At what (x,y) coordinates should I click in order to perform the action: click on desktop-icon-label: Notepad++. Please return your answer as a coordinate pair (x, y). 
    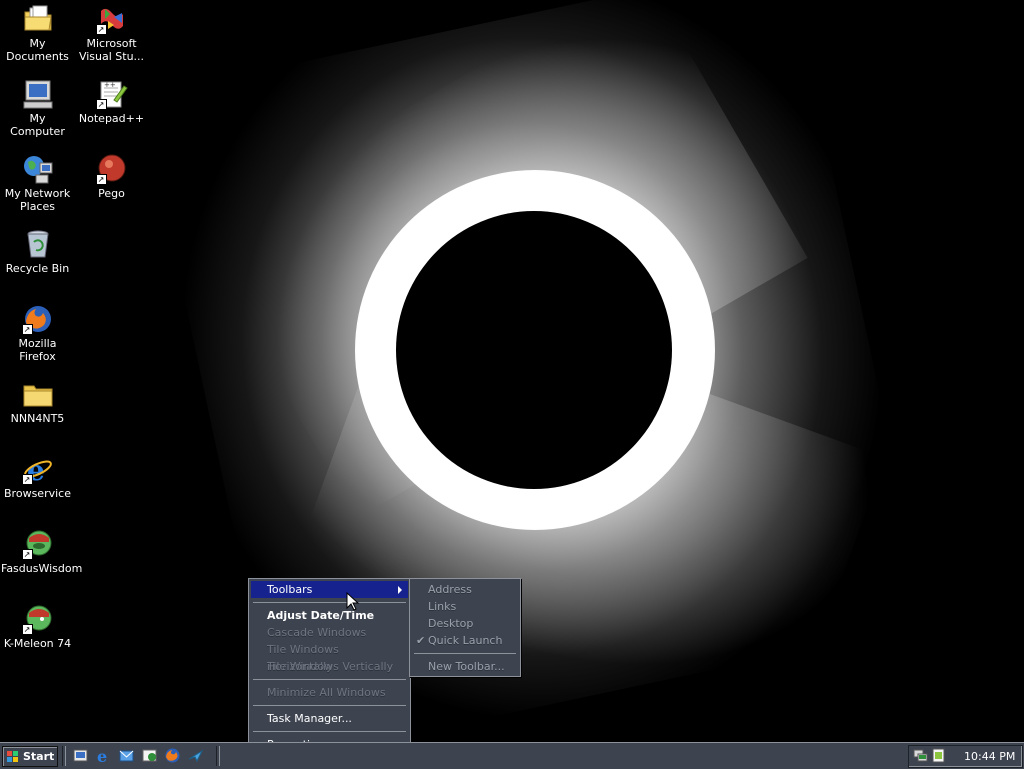
    Looking at the image, I should click on (111, 118).